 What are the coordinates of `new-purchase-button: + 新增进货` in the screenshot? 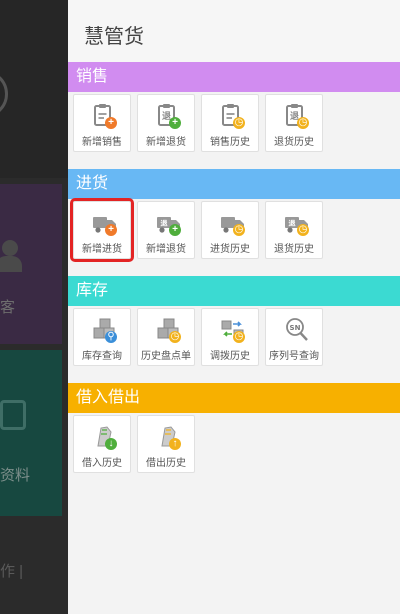 It's located at (102, 230).